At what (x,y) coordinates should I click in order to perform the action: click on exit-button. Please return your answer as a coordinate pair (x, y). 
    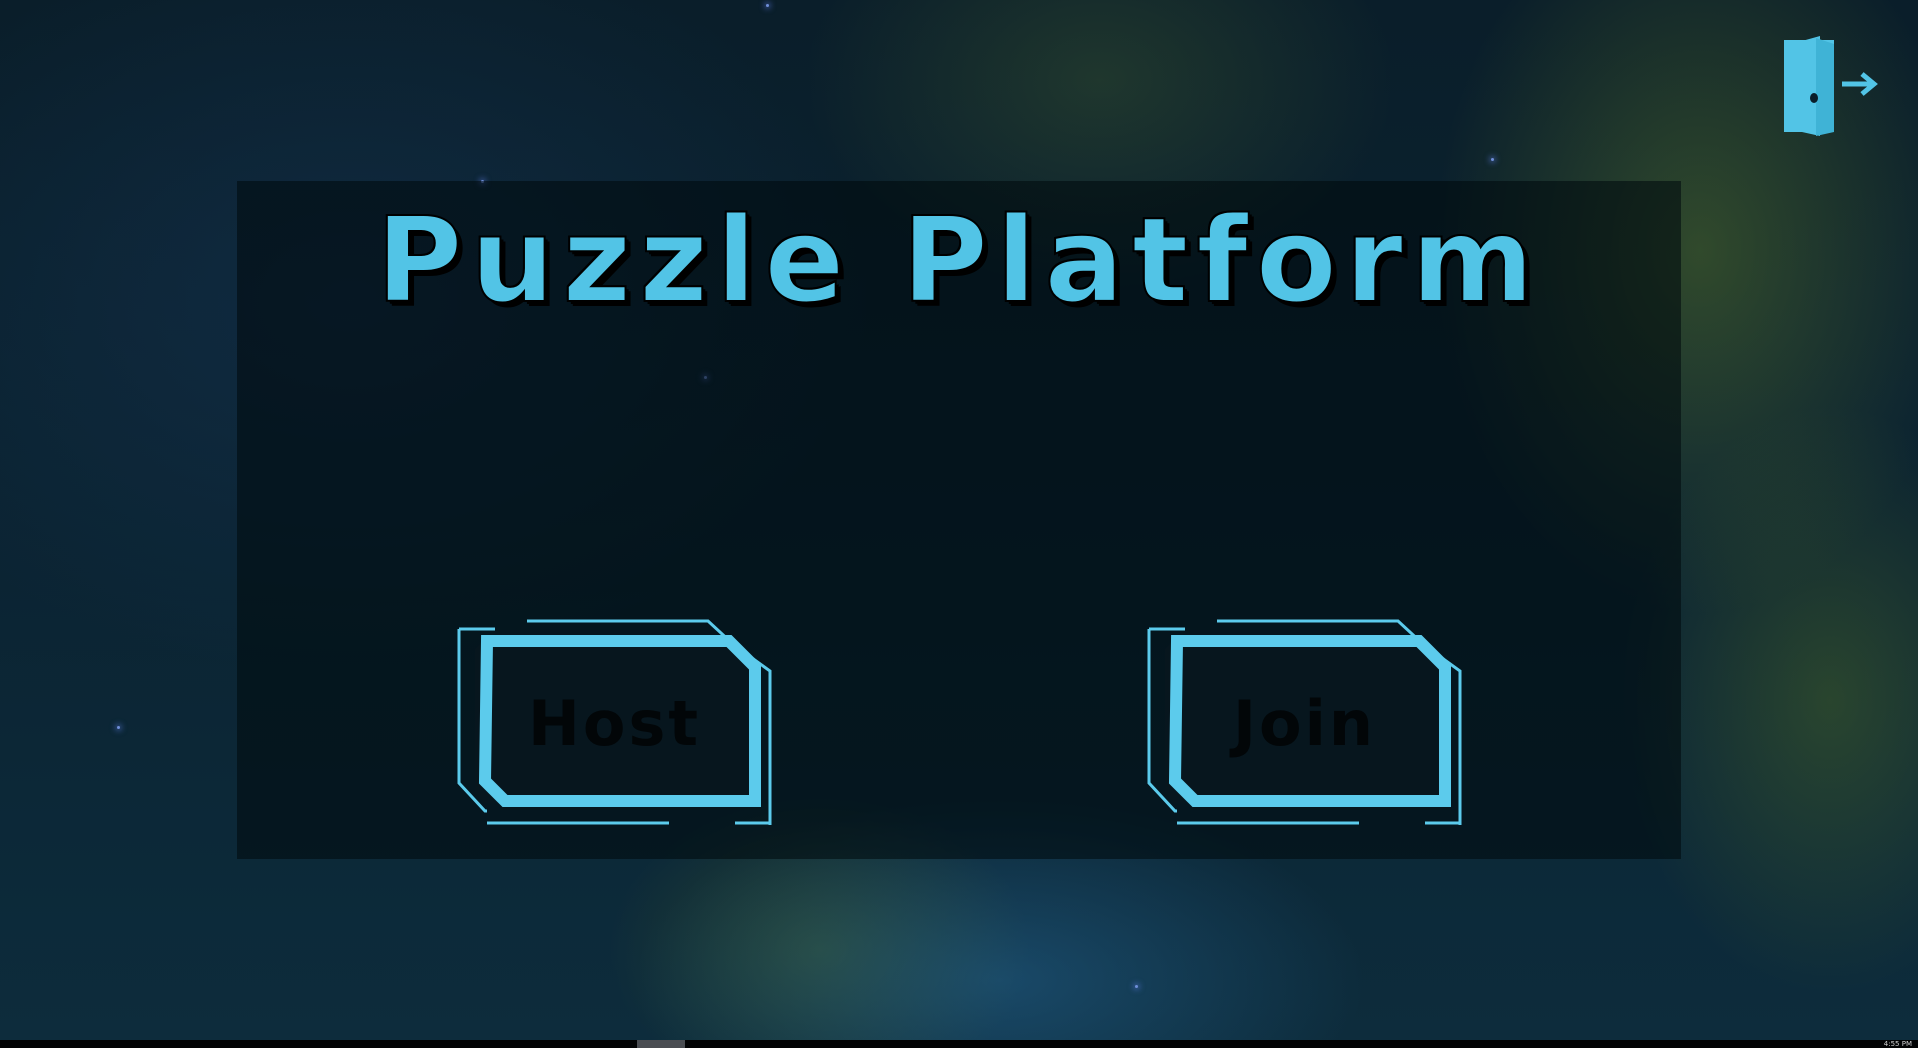
    Looking at the image, I should click on (1832, 88).